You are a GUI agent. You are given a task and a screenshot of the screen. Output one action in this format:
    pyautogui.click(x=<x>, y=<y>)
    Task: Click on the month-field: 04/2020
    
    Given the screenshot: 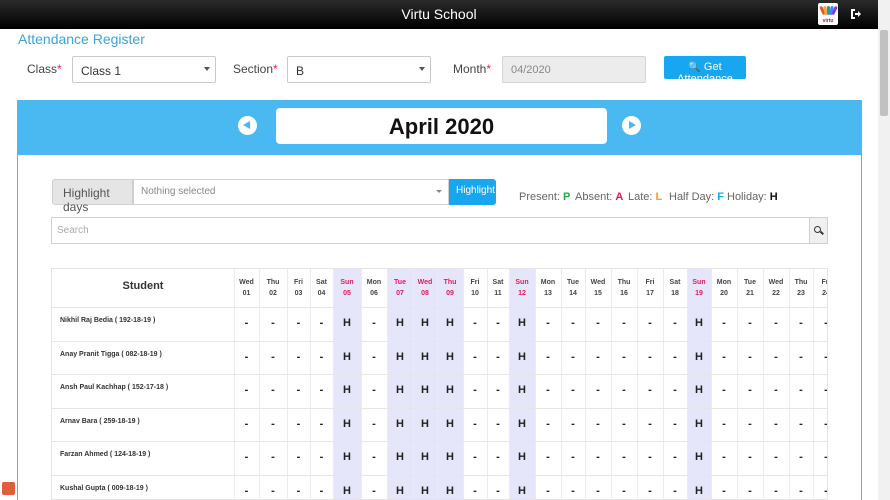 What is the action you would take?
    pyautogui.click(x=574, y=69)
    